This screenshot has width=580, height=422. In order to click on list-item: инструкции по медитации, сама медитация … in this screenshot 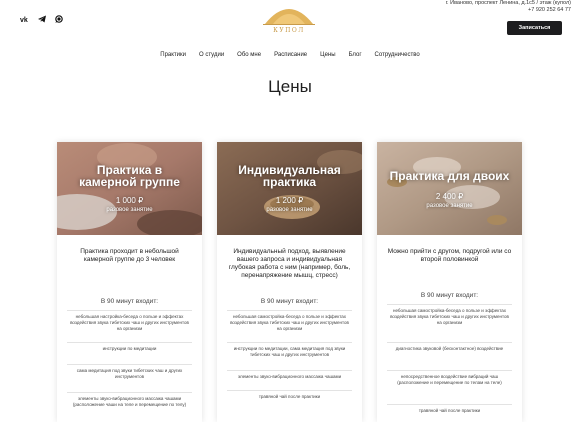, I will do `click(289, 350)`.